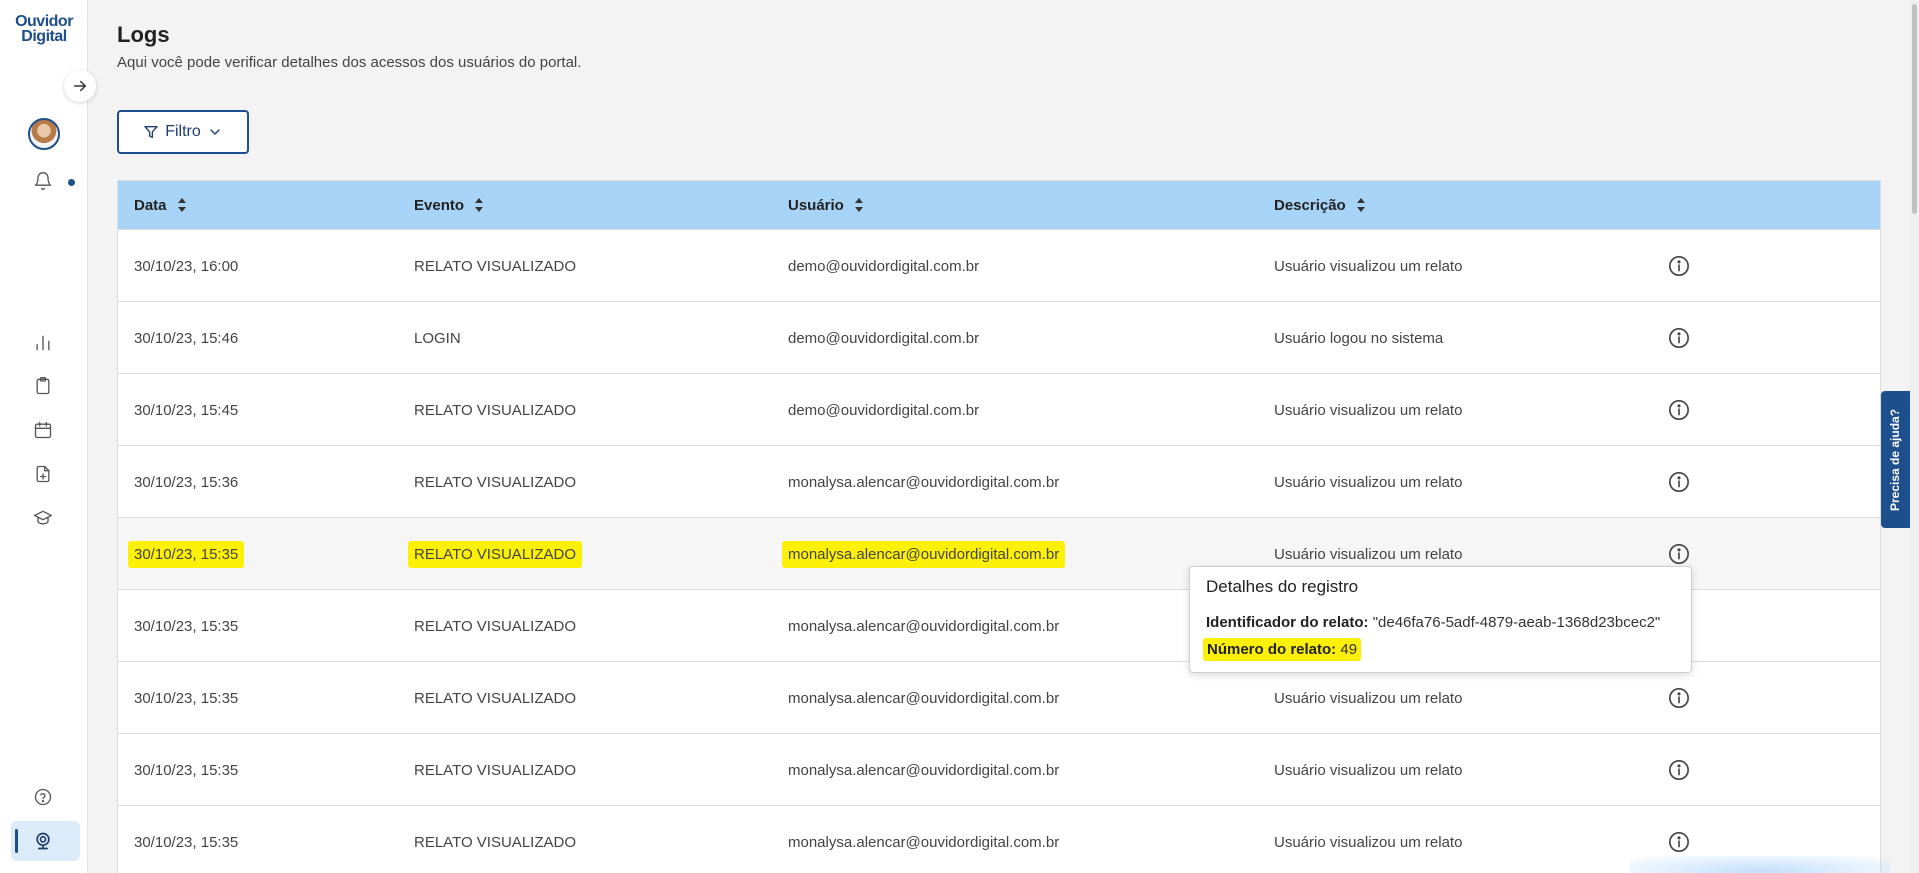 This screenshot has height=873, width=1919. I want to click on sidebar: Ouvidor Digital, so click(44, 436).